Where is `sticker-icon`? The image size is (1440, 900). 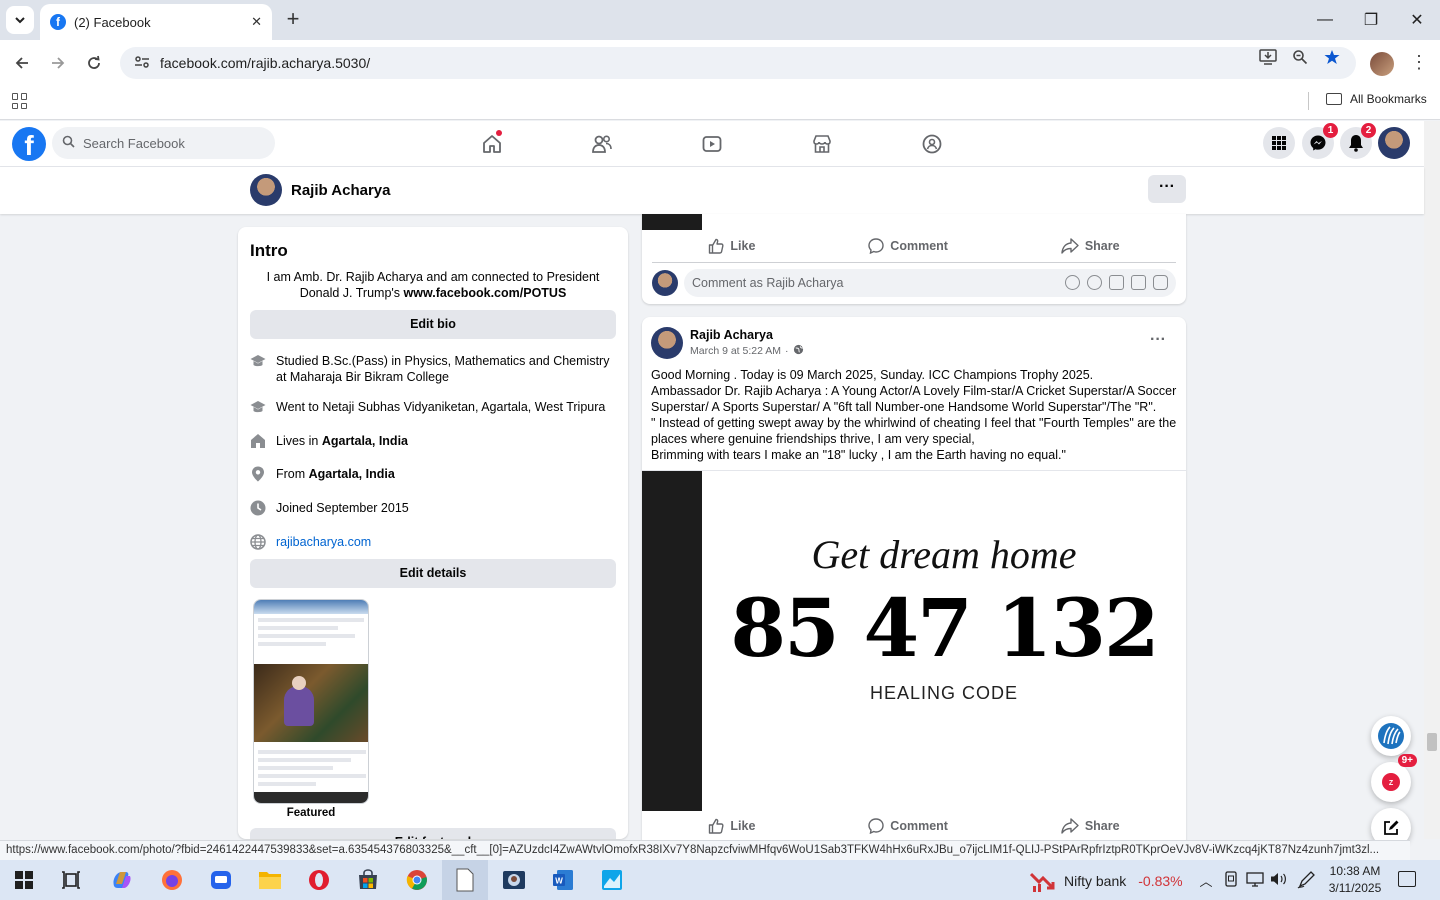 sticker-icon is located at coordinates (1160, 282).